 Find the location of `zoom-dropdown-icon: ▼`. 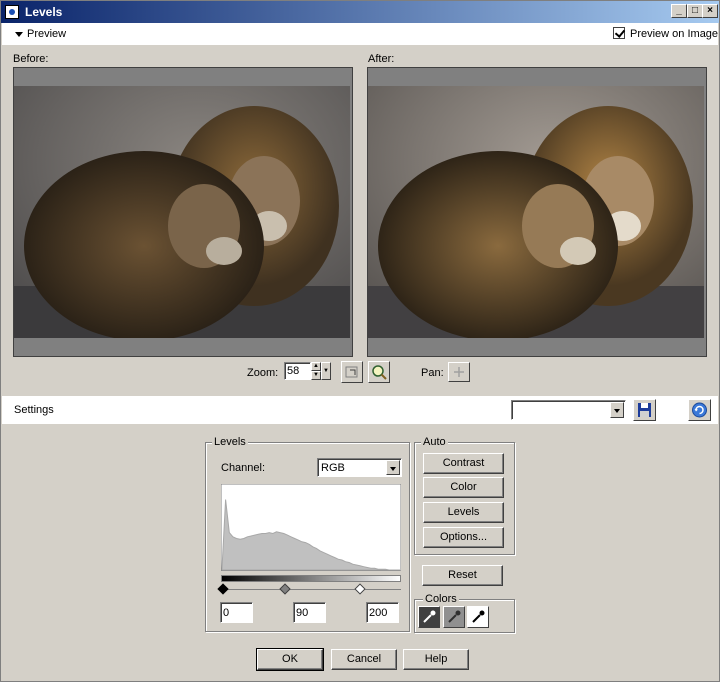

zoom-dropdown-icon: ▼ is located at coordinates (326, 371).